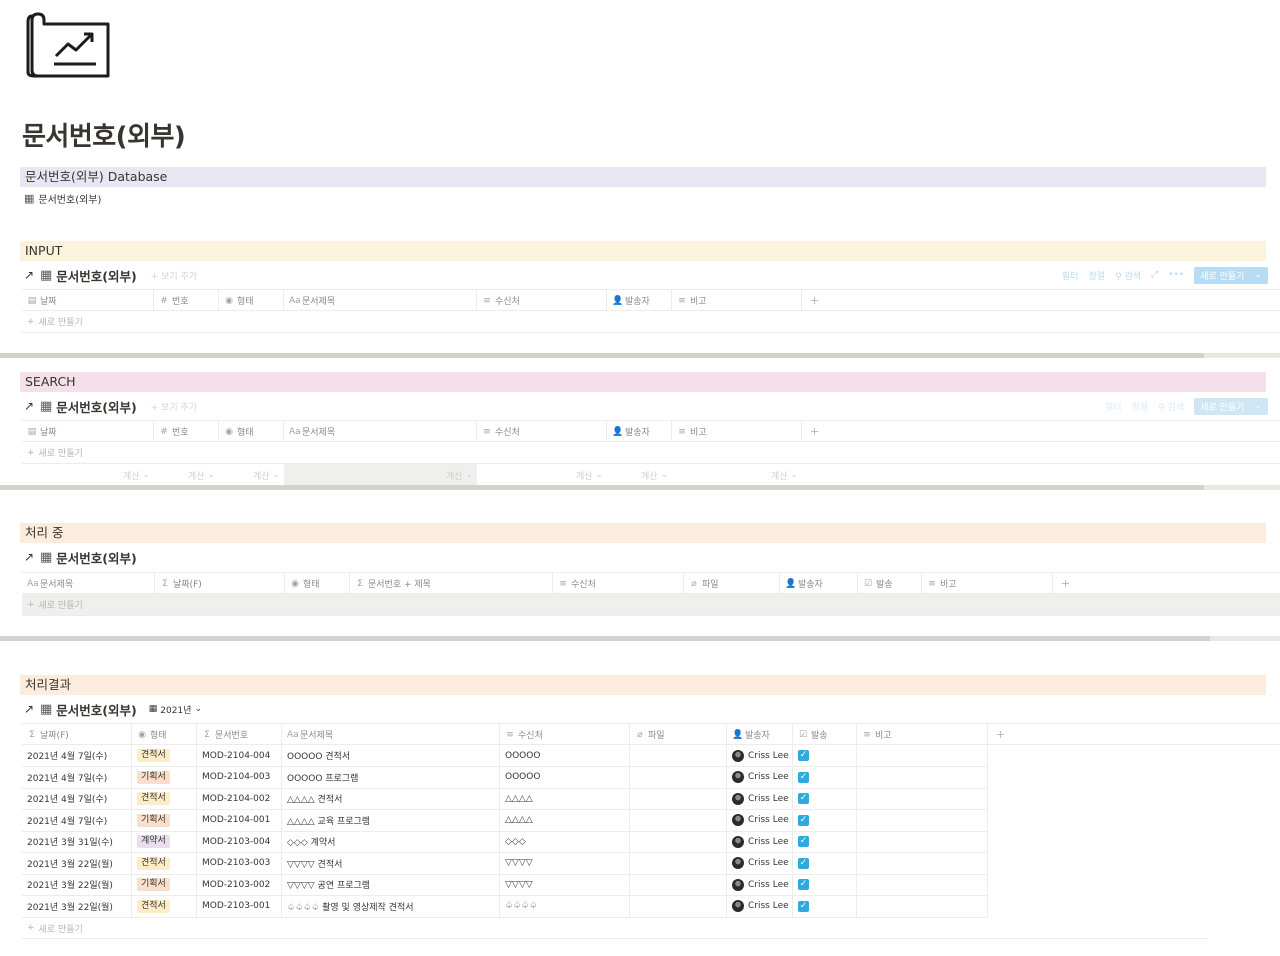 This screenshot has width=1280, height=956. Describe the element at coordinates (1231, 275) in the screenshot. I see `new-button: 새로 만들기 ⌄` at that location.